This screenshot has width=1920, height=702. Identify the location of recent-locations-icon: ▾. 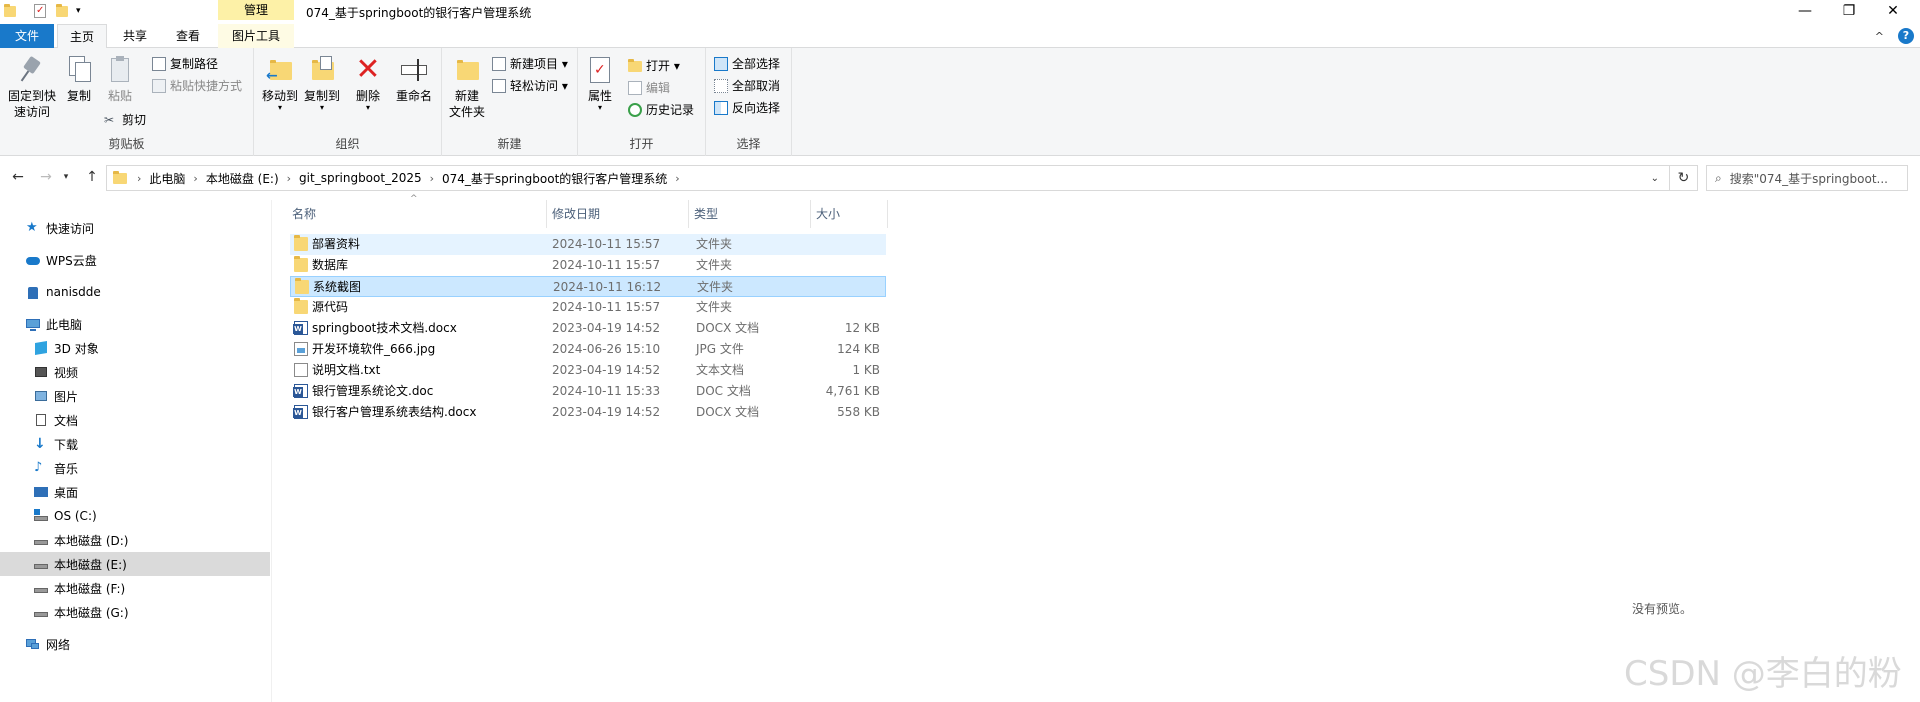
(66, 177).